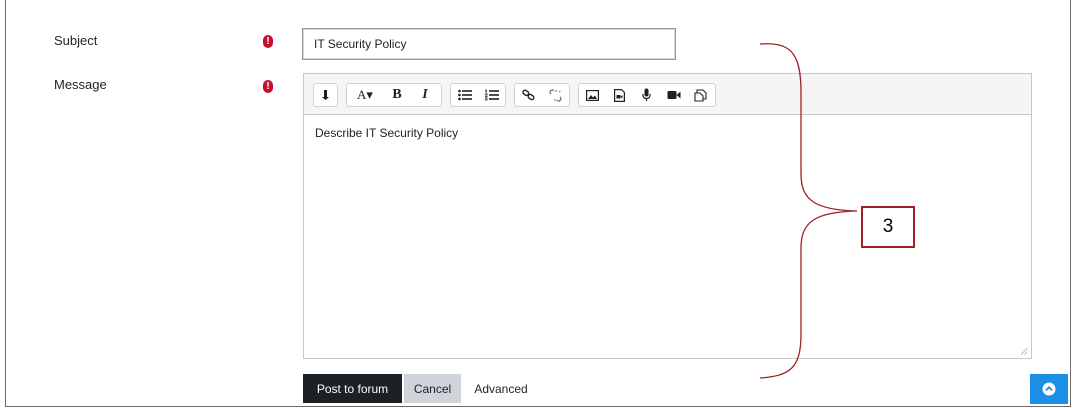  I want to click on bullet-list-icon, so click(464, 95).